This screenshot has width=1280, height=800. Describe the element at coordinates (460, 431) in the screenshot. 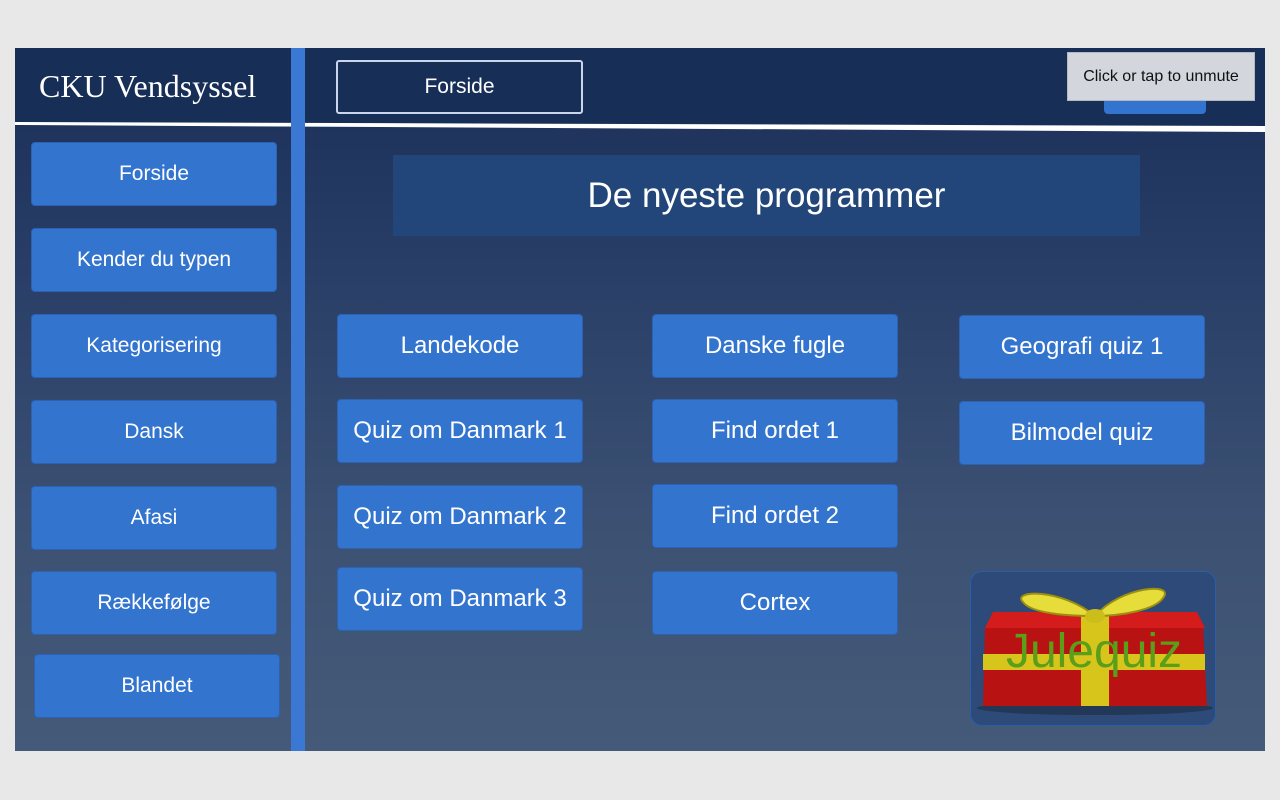

I see `program-quiz-om-danmark-1: Quiz om Danmark 1` at that location.